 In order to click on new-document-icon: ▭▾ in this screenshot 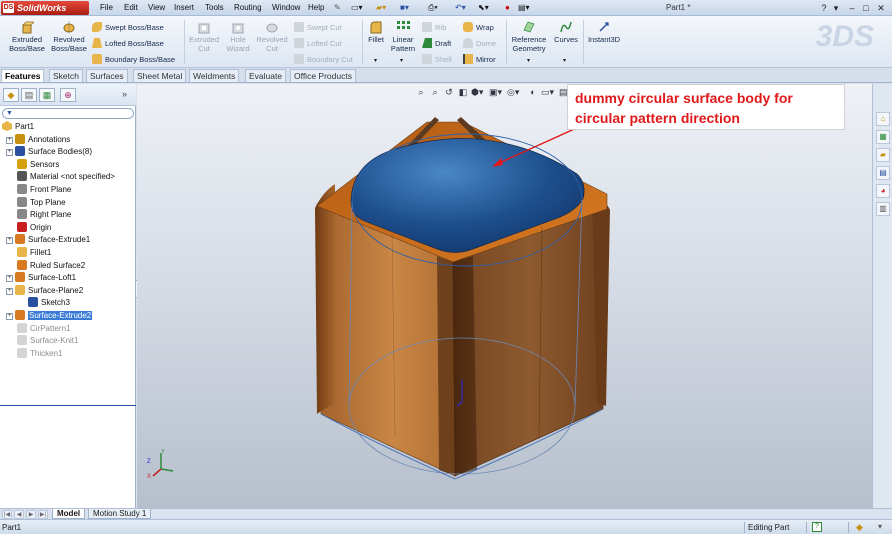, I will do `click(357, 7)`.